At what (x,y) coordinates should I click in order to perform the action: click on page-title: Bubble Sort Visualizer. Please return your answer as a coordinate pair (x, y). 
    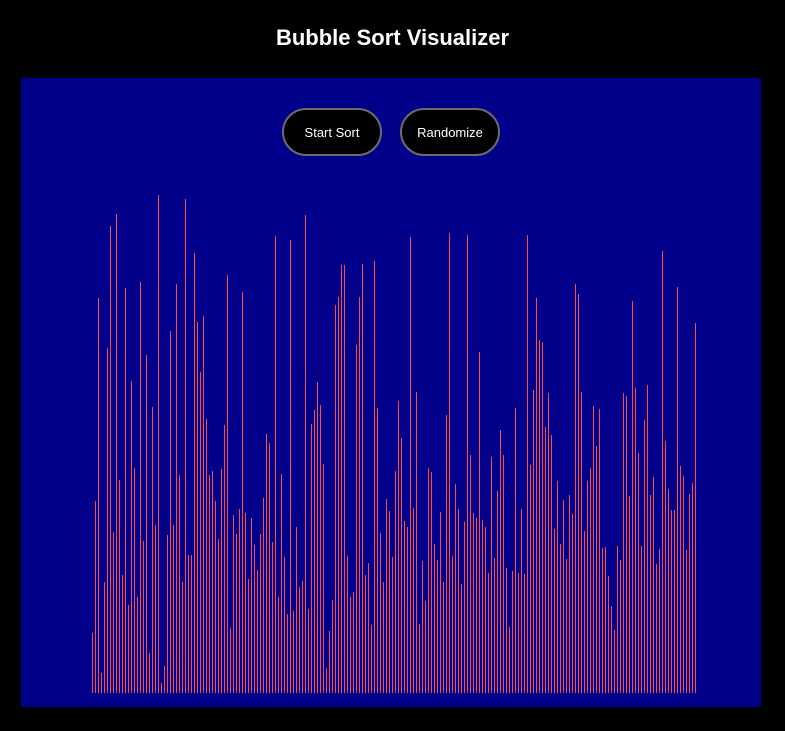
    Looking at the image, I should click on (392, 37).